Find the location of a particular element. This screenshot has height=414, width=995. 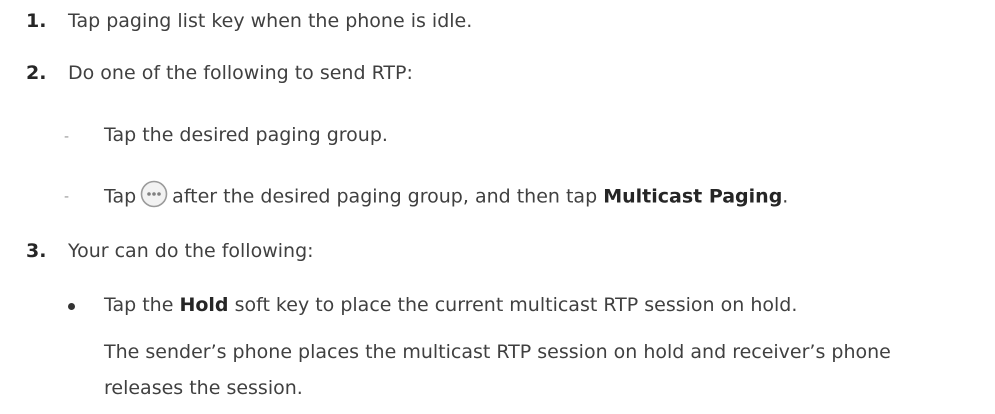

hold-key-label: Hold is located at coordinates (204, 305).